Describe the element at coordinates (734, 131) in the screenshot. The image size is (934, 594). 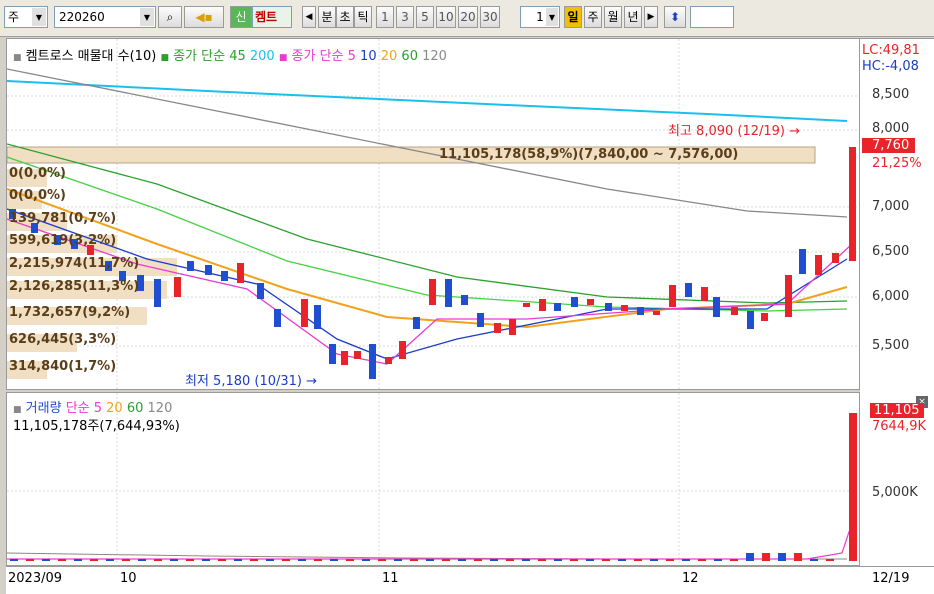
I see `high-annotation: 최고 8,090 (12/19) →` at that location.